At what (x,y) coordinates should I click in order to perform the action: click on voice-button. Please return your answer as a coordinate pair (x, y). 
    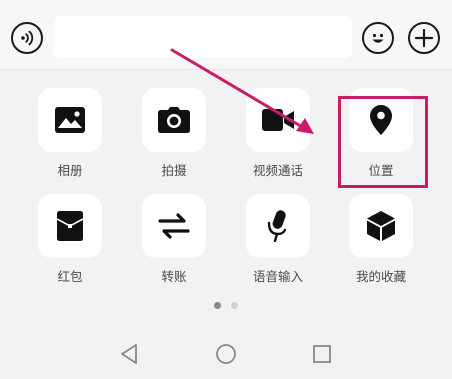
    Looking at the image, I should click on (27, 38).